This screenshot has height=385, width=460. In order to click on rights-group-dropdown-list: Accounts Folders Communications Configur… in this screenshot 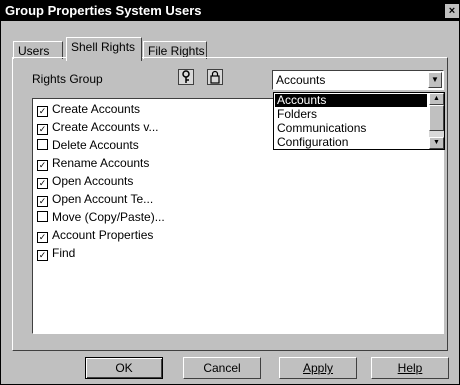, I will do `click(359, 121)`.